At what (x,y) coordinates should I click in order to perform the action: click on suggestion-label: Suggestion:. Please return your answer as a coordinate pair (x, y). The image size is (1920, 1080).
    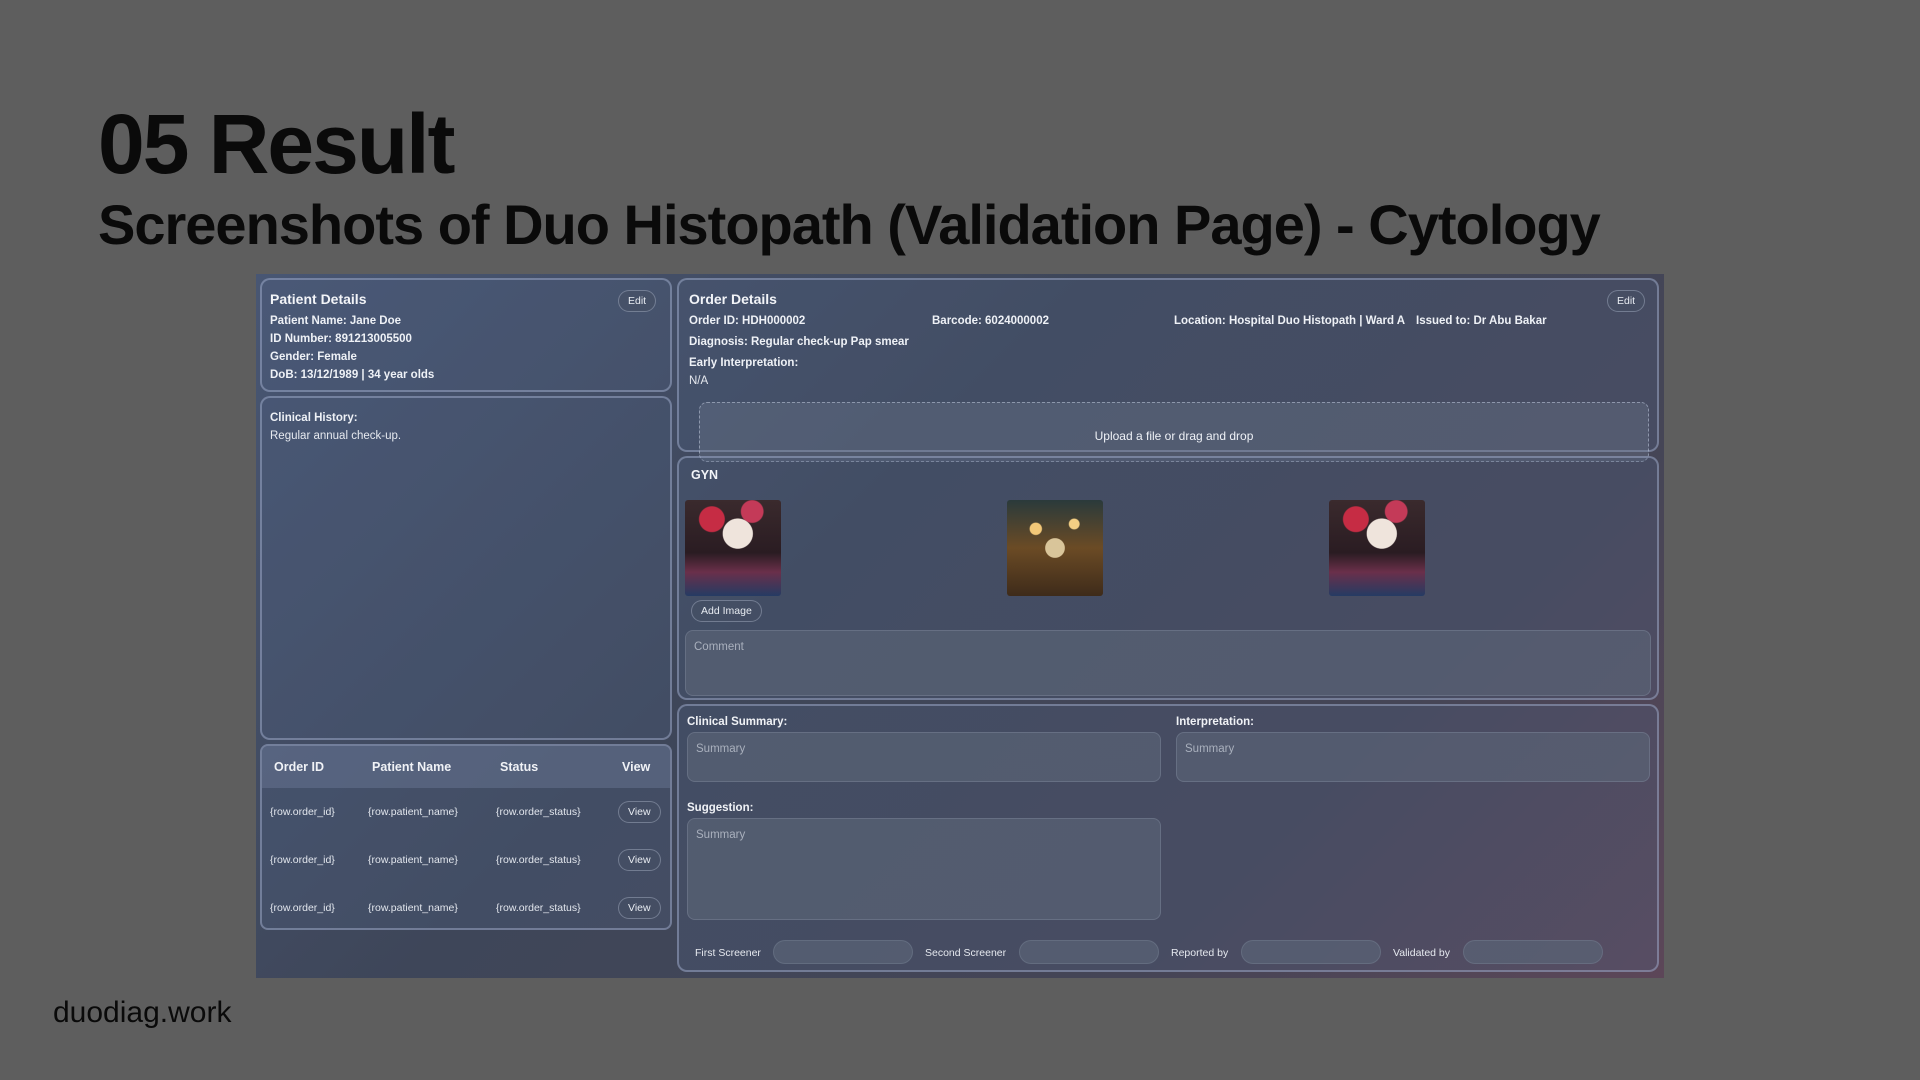
    Looking at the image, I should click on (720, 808).